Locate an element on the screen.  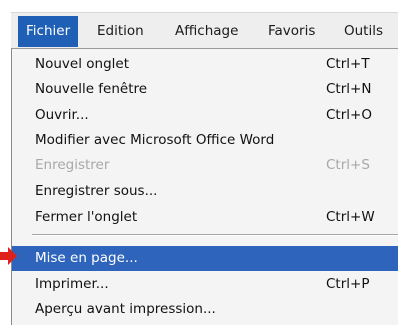
menu-item-shortcut: Ctrl+W is located at coordinates (350, 217).